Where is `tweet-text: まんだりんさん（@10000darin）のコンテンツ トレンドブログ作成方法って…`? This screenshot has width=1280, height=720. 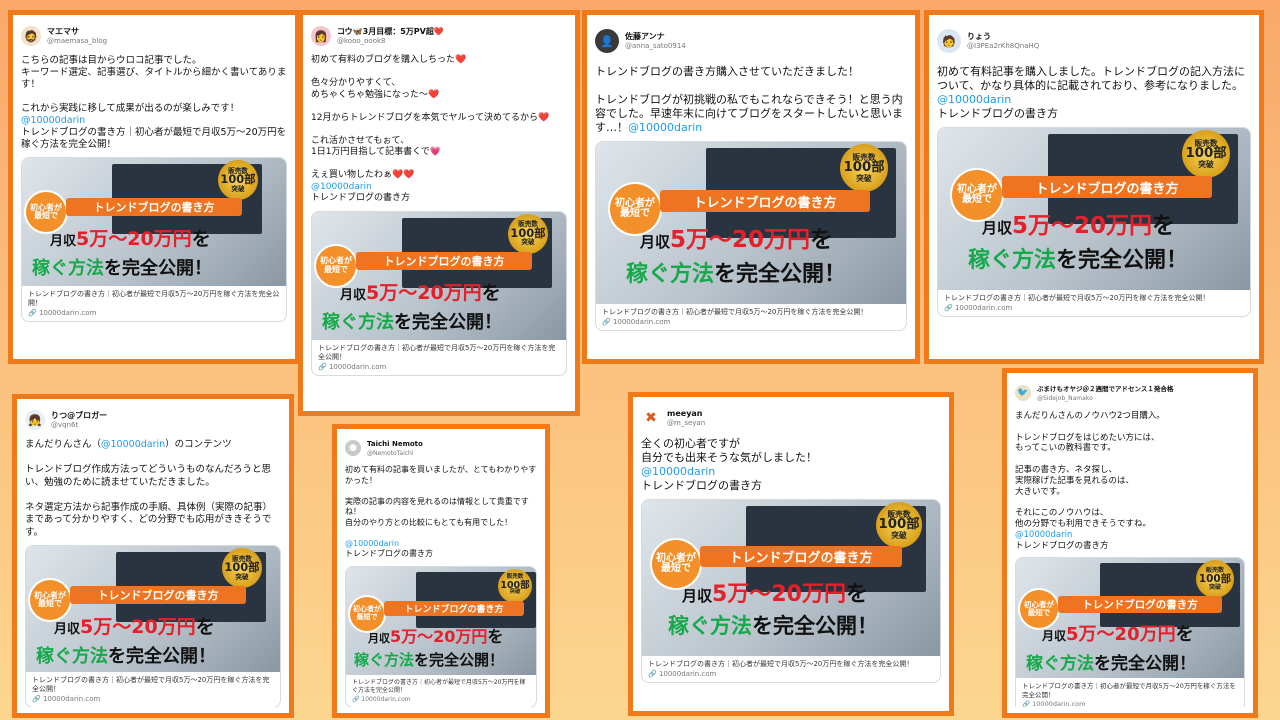 tweet-text: まんだりんさん（@10000darin）のコンテンツ トレンドブログ作成方法って… is located at coordinates (149, 488).